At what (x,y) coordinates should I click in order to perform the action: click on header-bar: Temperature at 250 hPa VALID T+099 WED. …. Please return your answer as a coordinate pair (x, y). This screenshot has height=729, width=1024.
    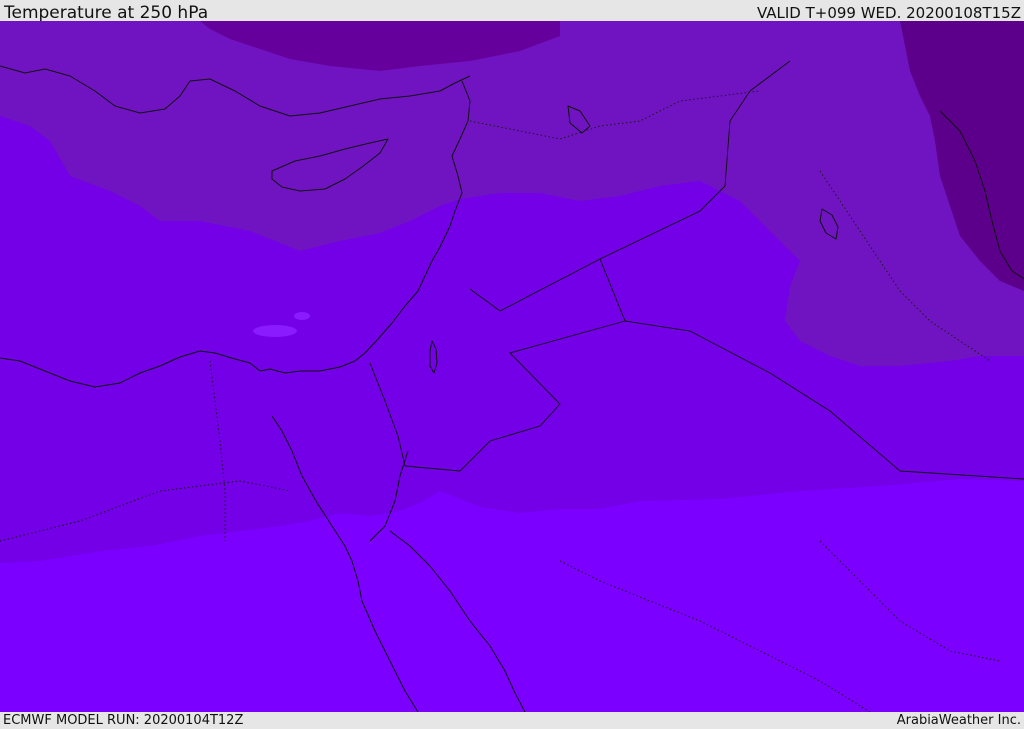
    Looking at the image, I should click on (512, 11).